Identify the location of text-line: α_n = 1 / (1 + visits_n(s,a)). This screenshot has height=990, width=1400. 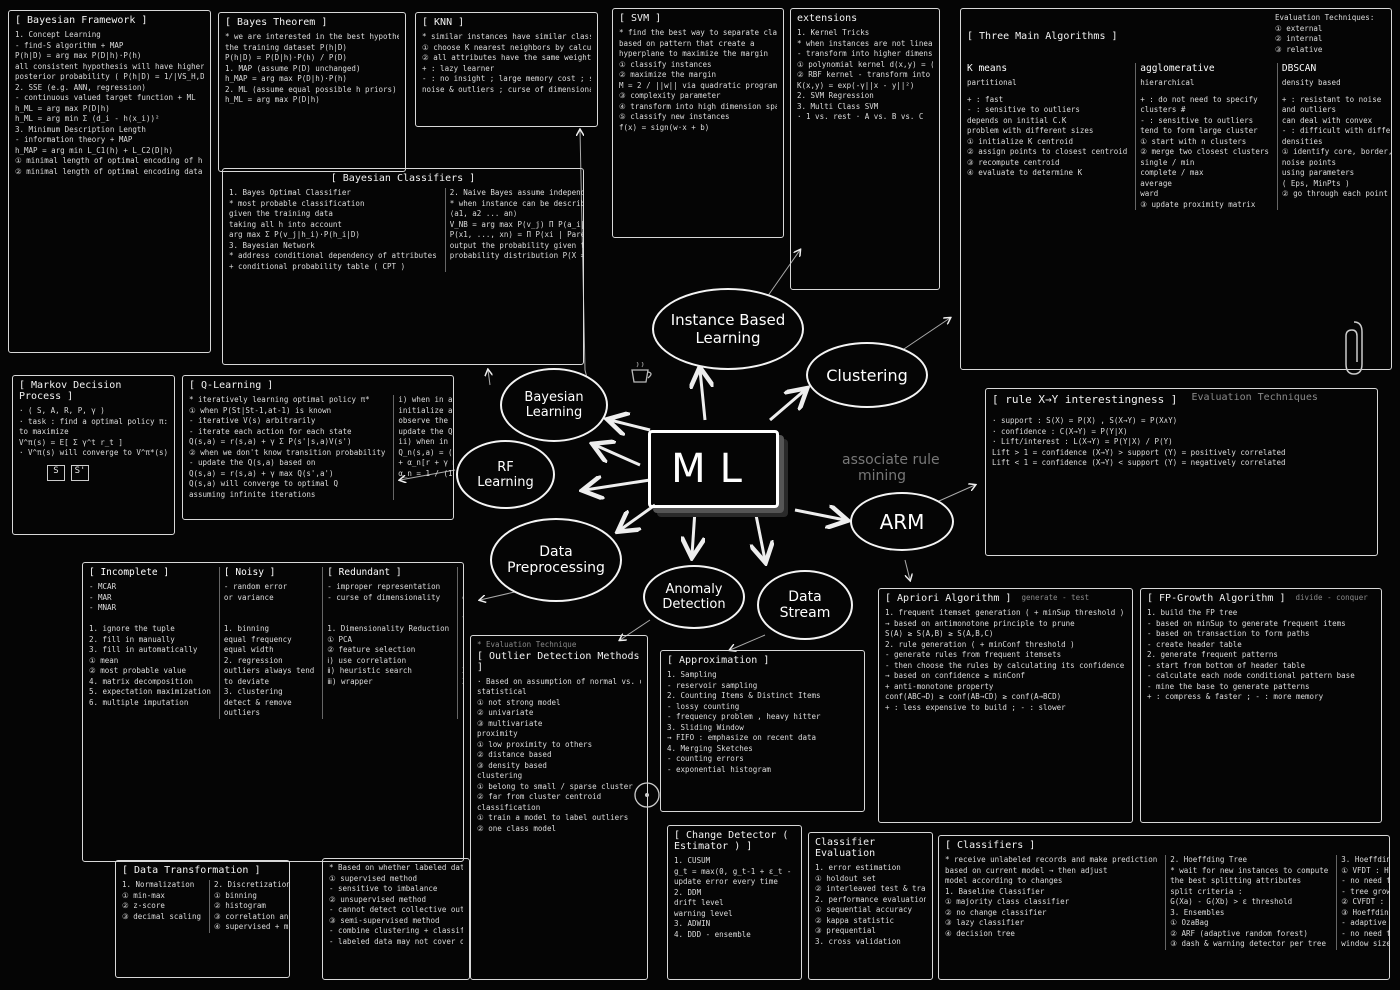
(425, 473).